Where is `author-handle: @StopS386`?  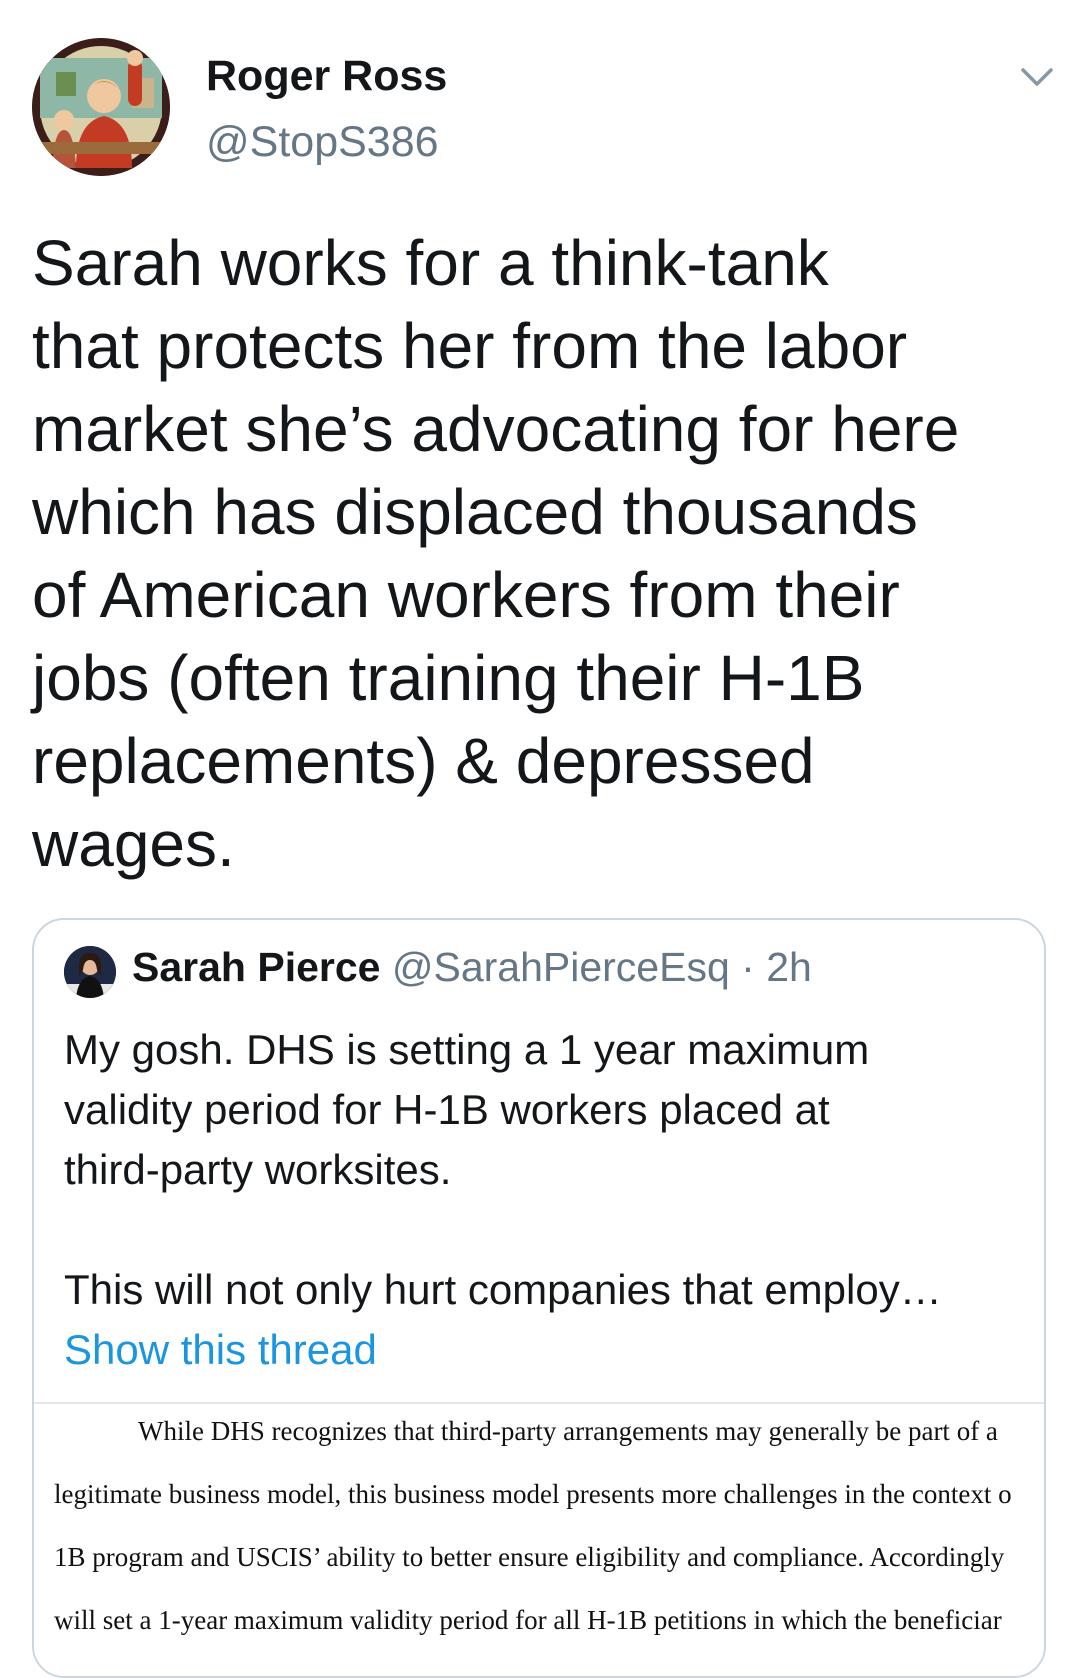 author-handle: @StopS386 is located at coordinates (322, 142).